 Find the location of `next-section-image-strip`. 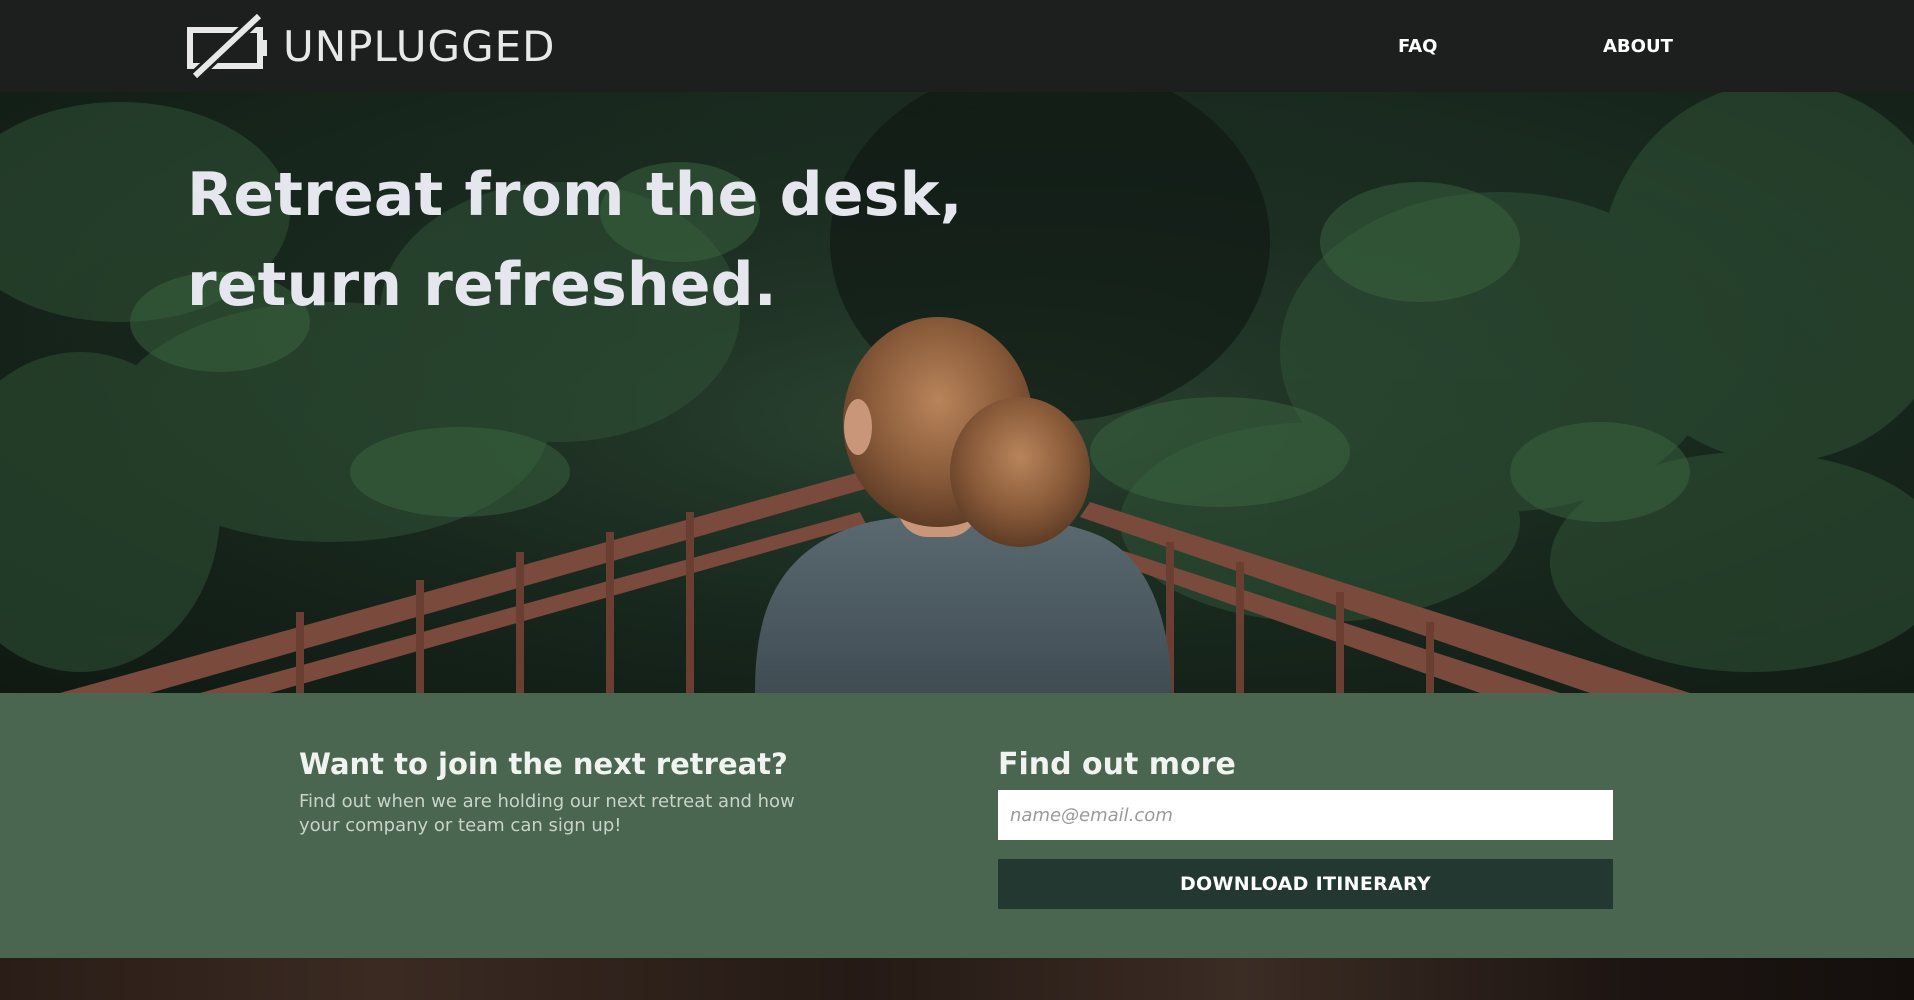

next-section-image-strip is located at coordinates (957, 979).